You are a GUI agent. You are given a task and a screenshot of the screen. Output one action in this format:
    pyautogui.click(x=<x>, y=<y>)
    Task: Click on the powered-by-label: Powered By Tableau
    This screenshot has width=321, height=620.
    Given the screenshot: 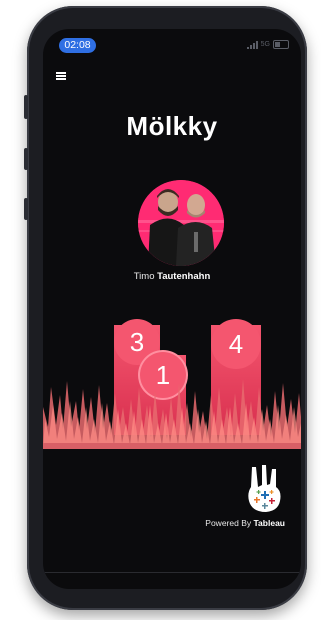 What is the action you would take?
    pyautogui.click(x=245, y=523)
    